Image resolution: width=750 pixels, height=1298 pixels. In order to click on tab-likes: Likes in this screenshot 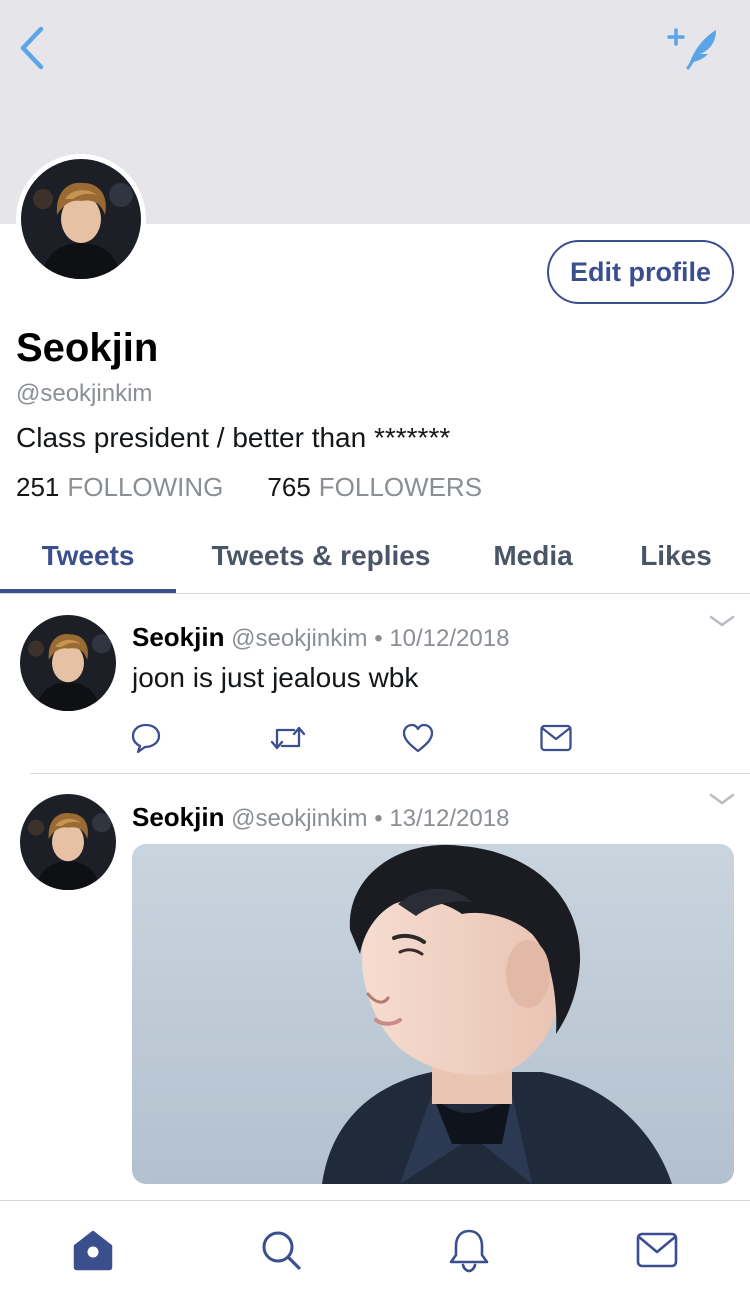, I will do `click(676, 556)`.